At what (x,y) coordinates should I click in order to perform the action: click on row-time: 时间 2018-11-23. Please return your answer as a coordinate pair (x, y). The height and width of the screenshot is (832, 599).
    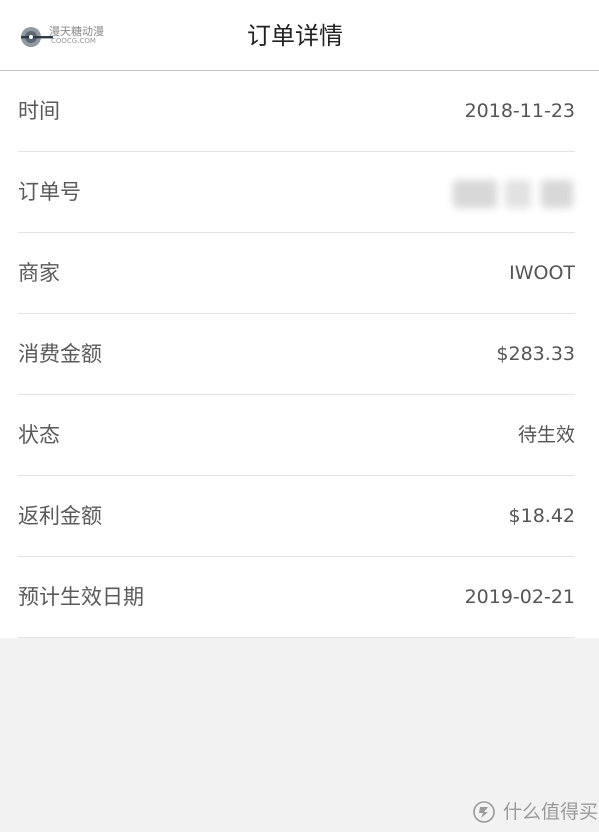
    Looking at the image, I should click on (296, 111).